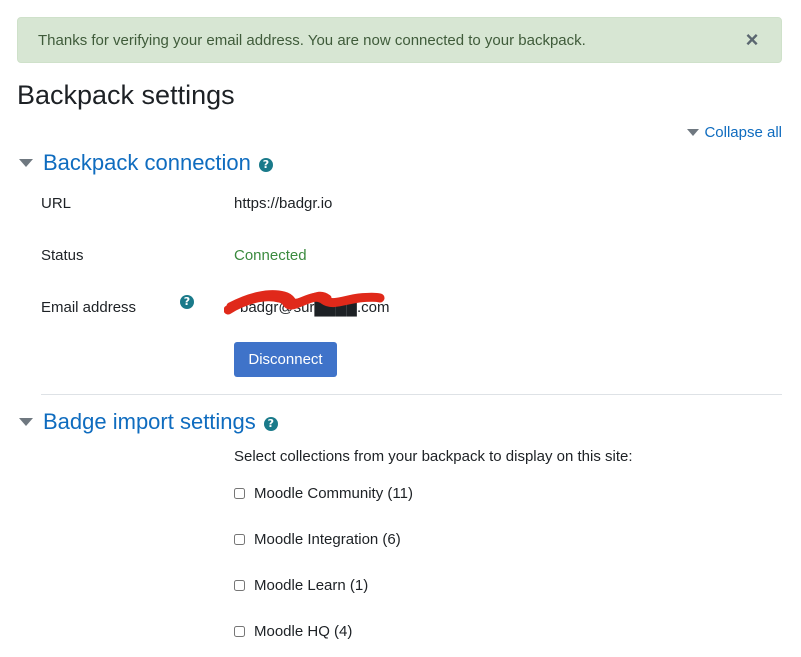 This screenshot has height=657, width=801. I want to click on backpack-connection-header: Backpack connection ?, so click(145, 163).